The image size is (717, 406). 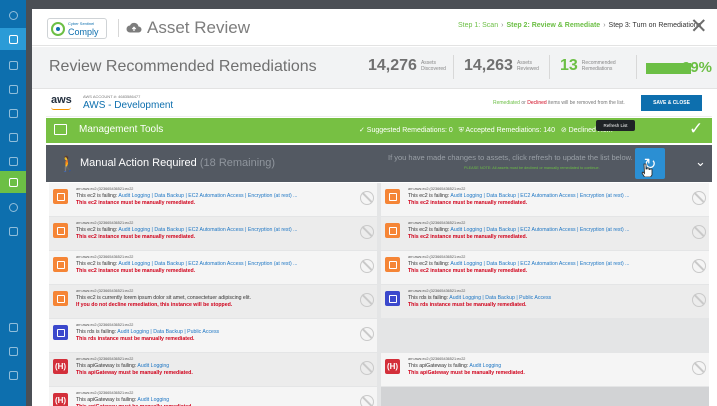 I want to click on save-close-button: SAVE & CLOSE, so click(x=671, y=103).